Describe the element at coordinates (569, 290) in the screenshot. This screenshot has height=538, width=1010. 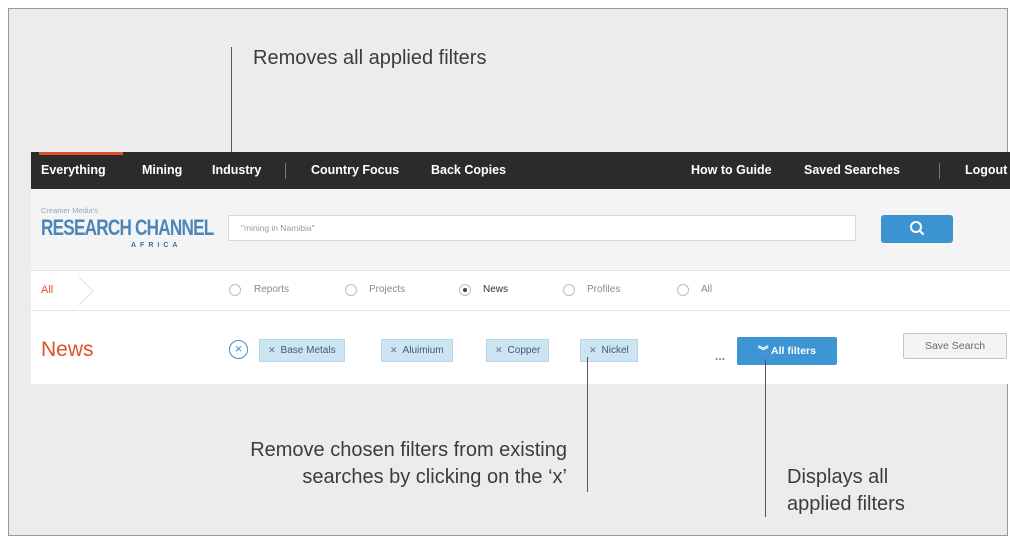
I see `radio-profiles` at that location.